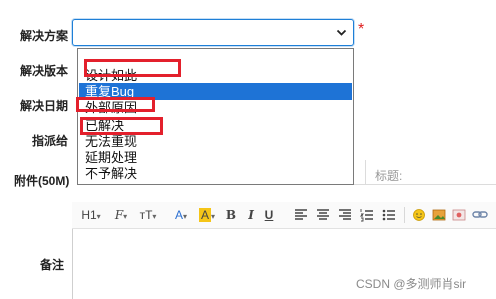 This screenshot has width=496, height=299. I want to click on chevron-down-icon, so click(341, 32).